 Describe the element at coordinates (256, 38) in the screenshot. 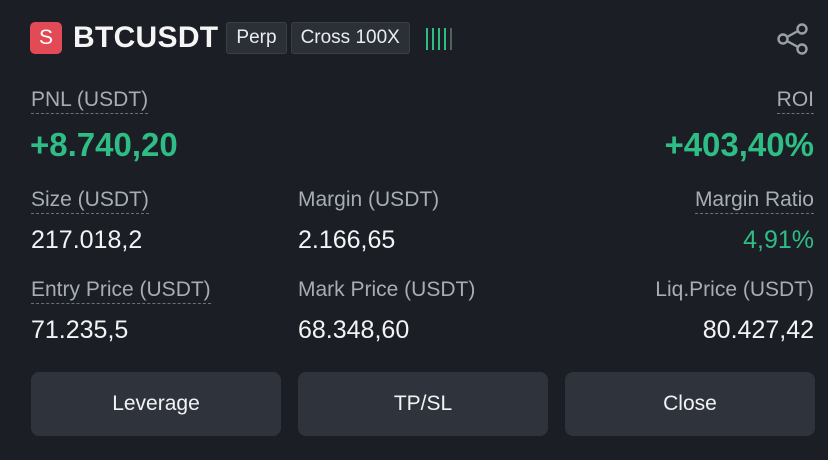

I see `contract-type-tag: Perp` at that location.